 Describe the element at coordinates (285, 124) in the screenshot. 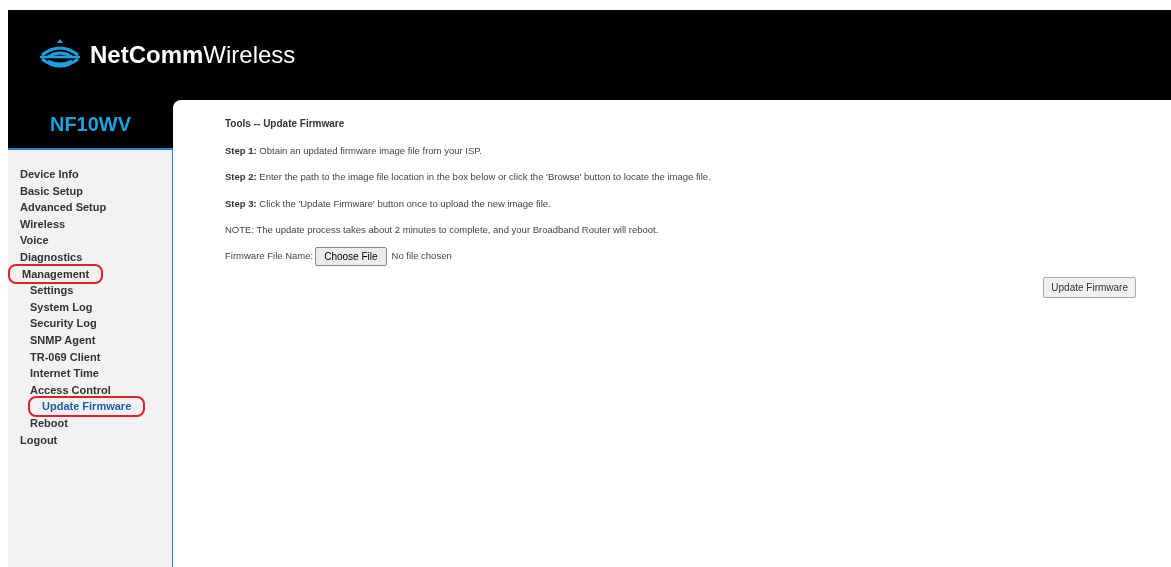

I see `page-title: Tools -- Update Firmware` at that location.